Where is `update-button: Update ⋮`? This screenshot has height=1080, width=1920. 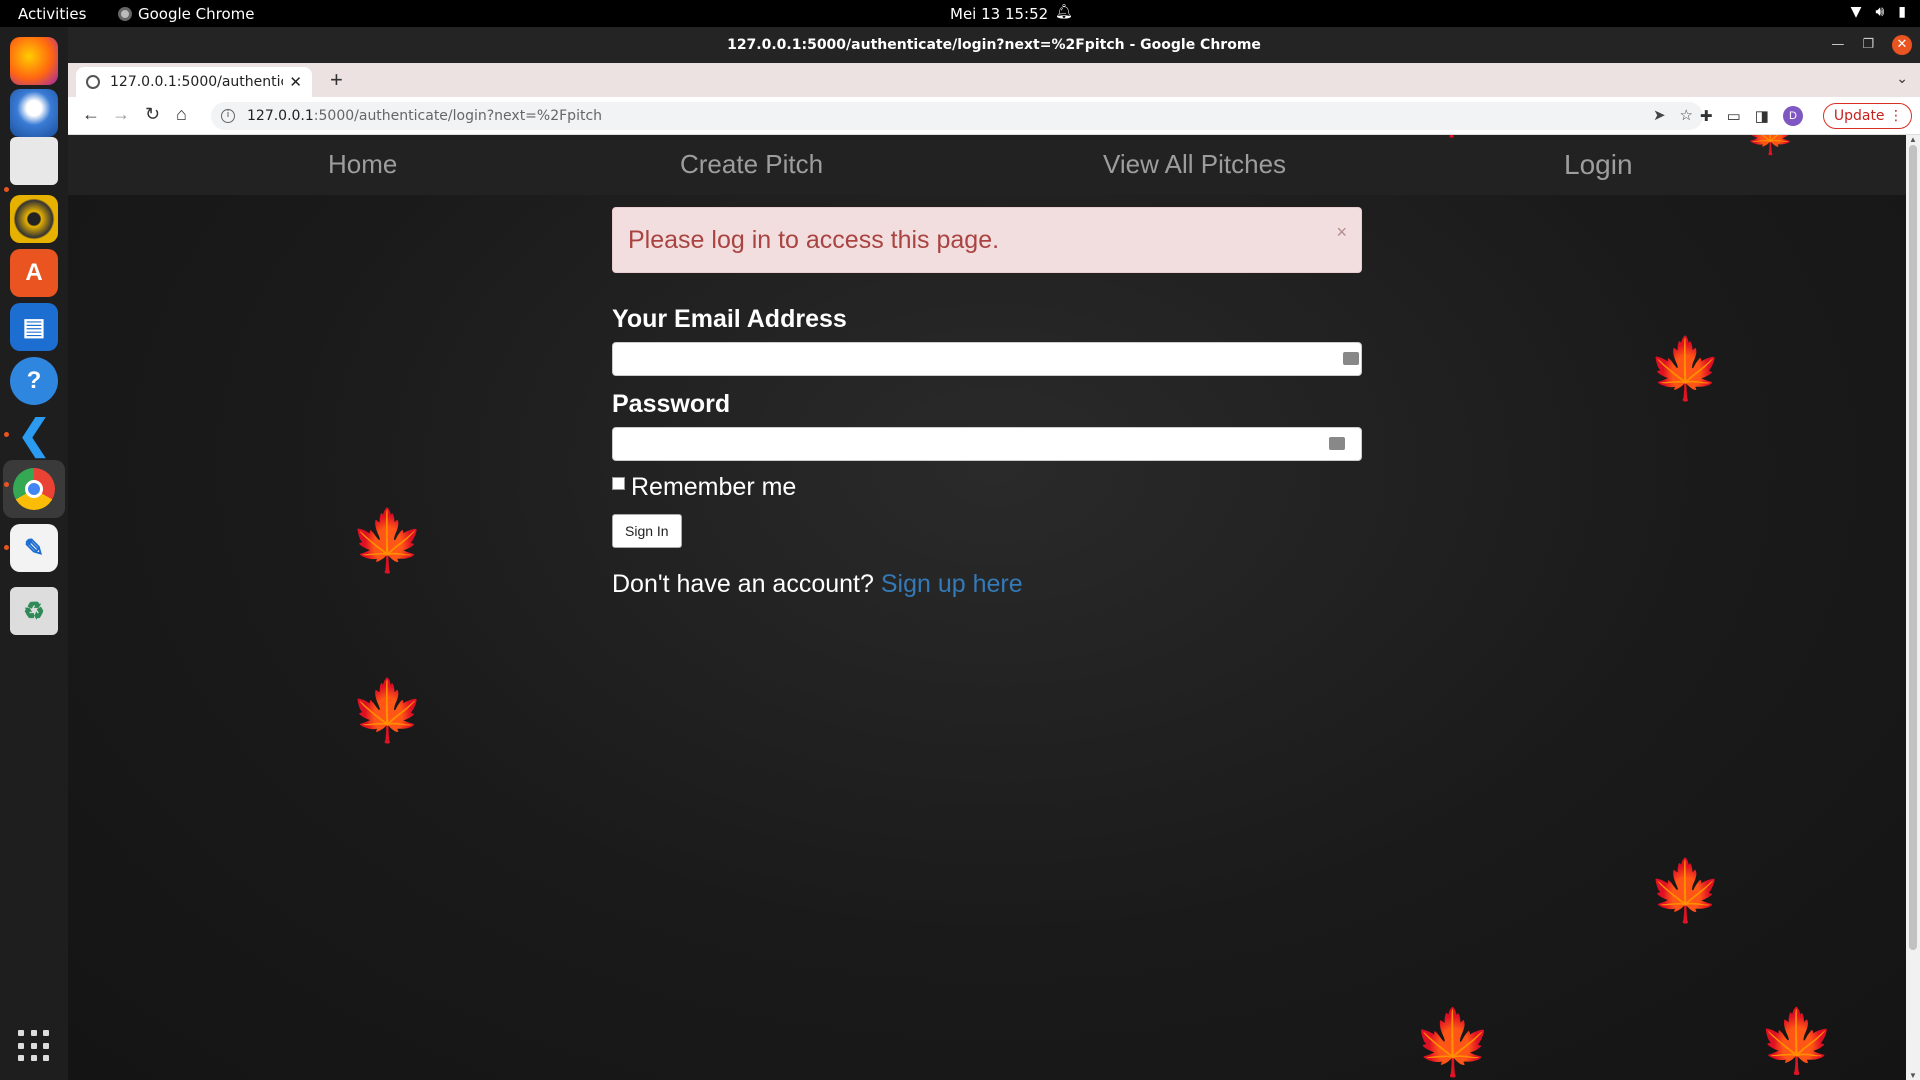
update-button: Update ⋮ is located at coordinates (1867, 116).